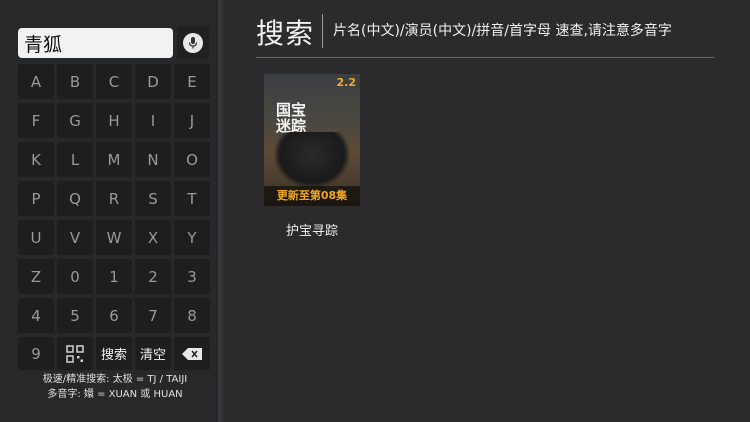  I want to click on key-n: N, so click(153, 159).